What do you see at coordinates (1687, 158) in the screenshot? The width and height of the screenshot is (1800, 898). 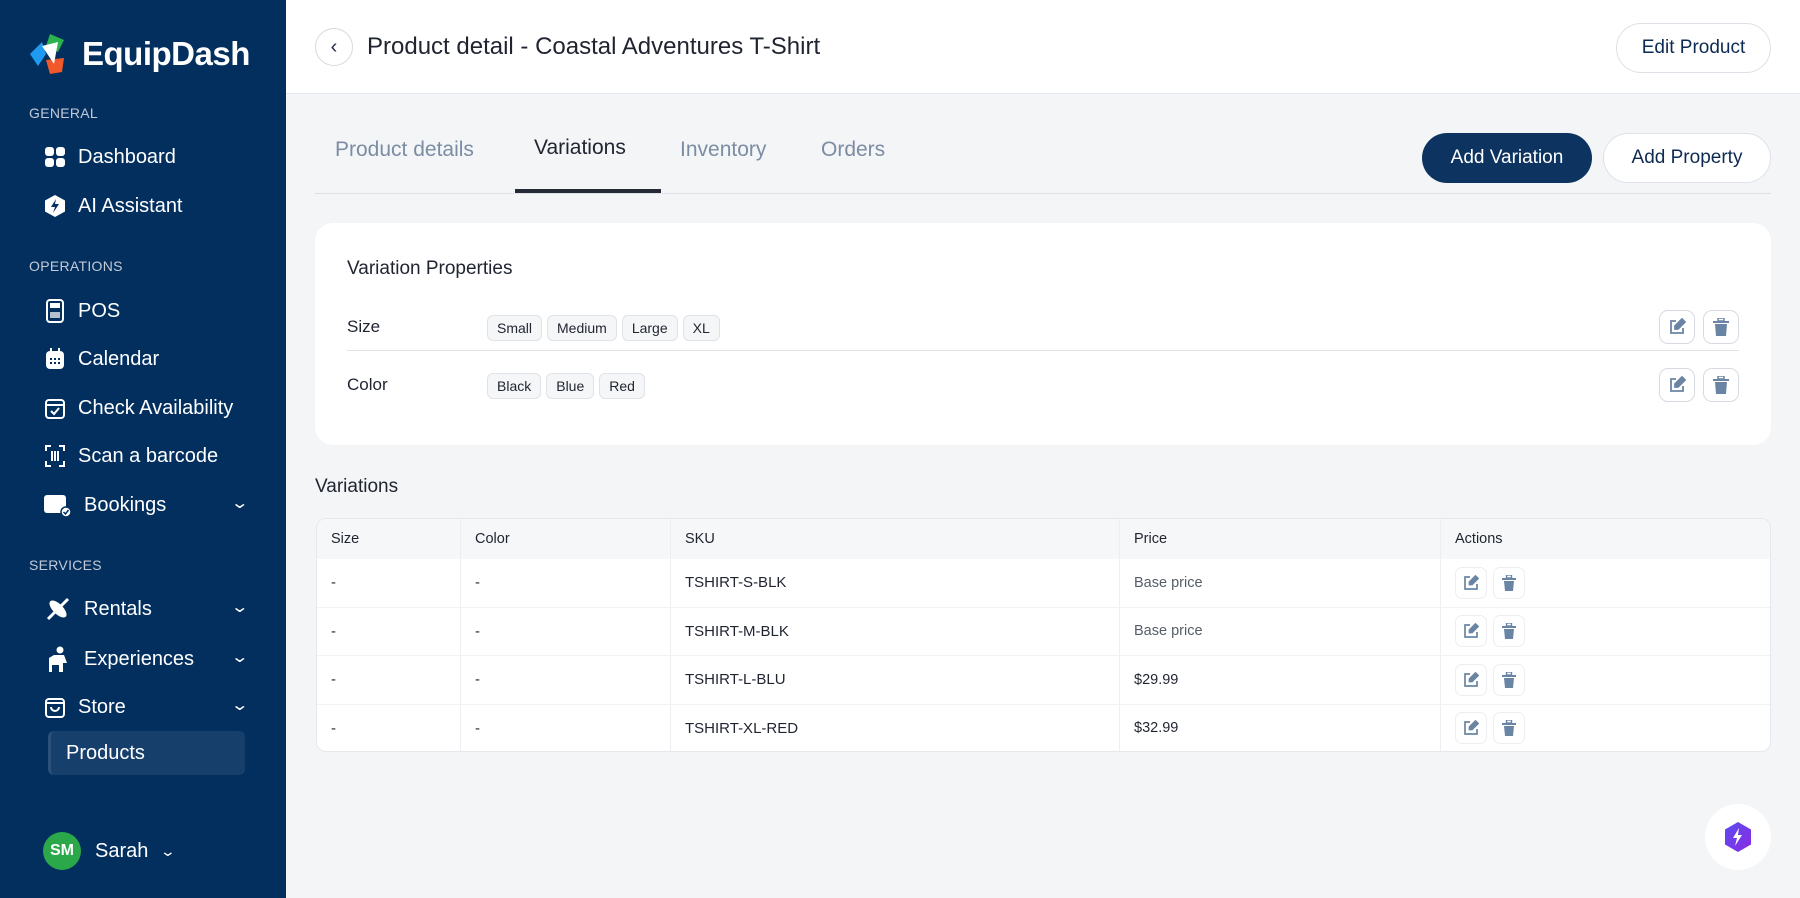 I see `add-property-button: Add Property` at bounding box center [1687, 158].